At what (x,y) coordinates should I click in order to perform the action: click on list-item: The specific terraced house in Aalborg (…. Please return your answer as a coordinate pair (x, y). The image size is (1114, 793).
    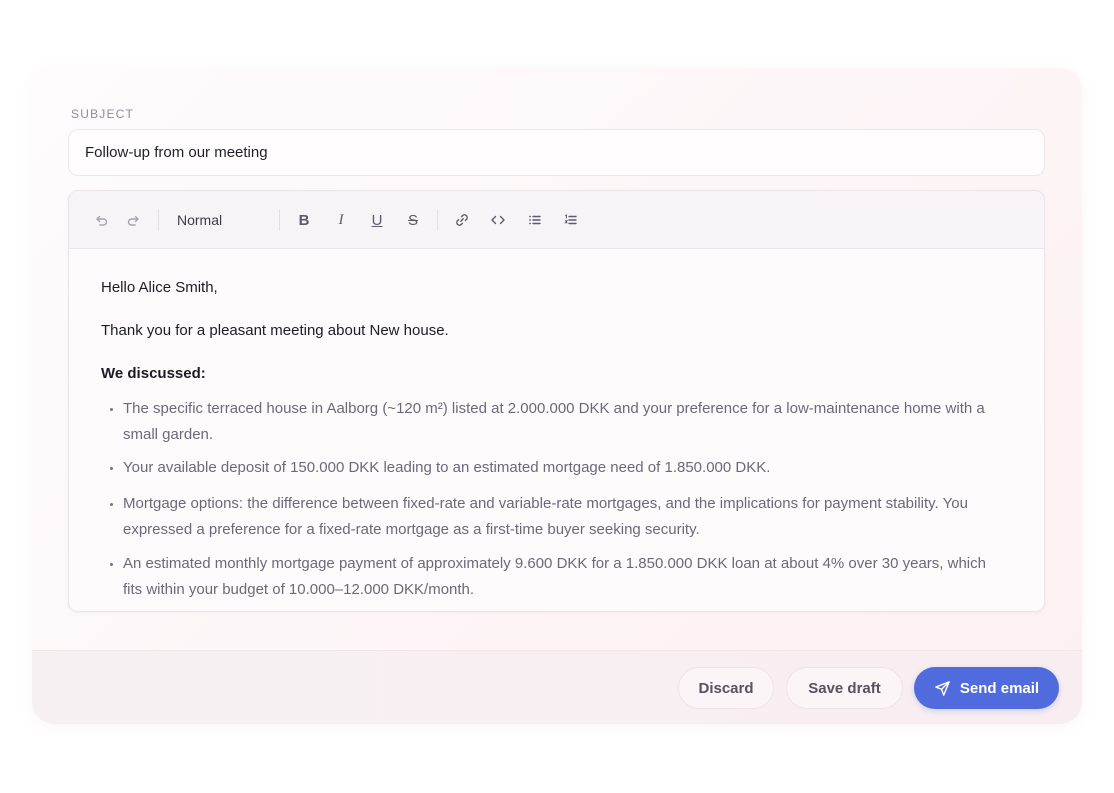
    Looking at the image, I should click on (556, 422).